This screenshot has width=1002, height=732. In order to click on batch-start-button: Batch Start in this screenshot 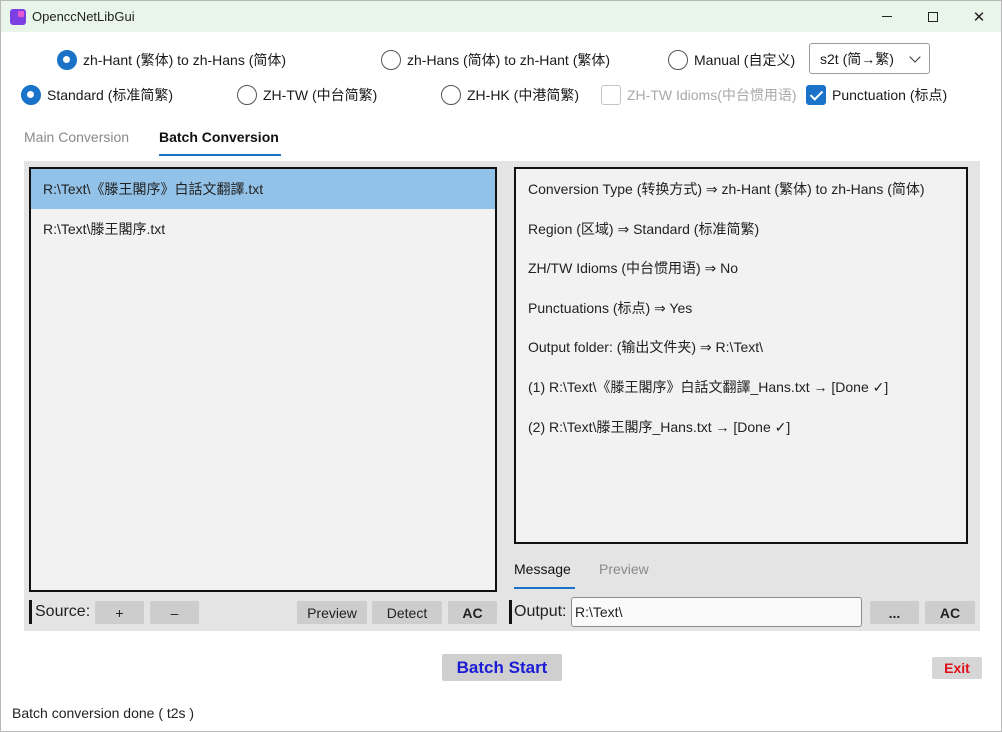, I will do `click(502, 667)`.